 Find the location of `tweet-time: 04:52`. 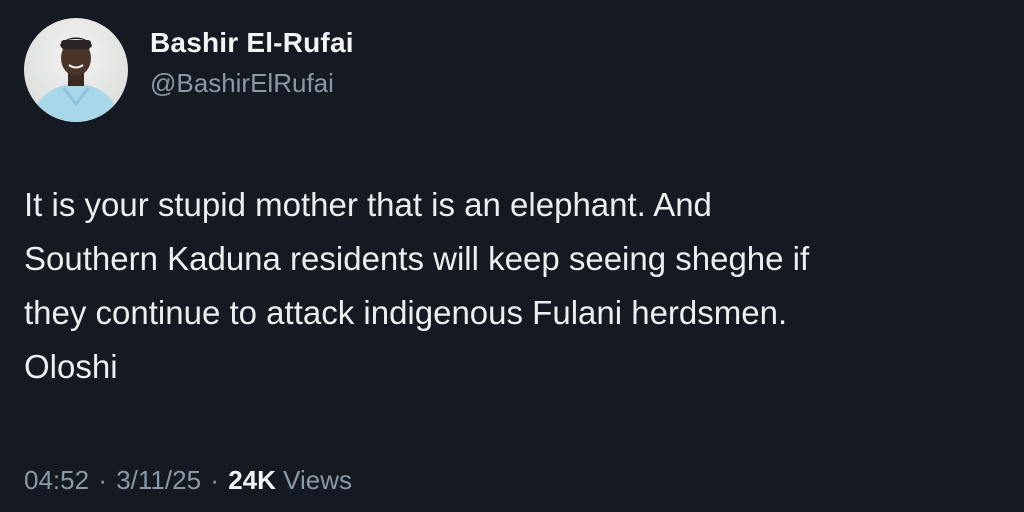

tweet-time: 04:52 is located at coordinates (56, 480).